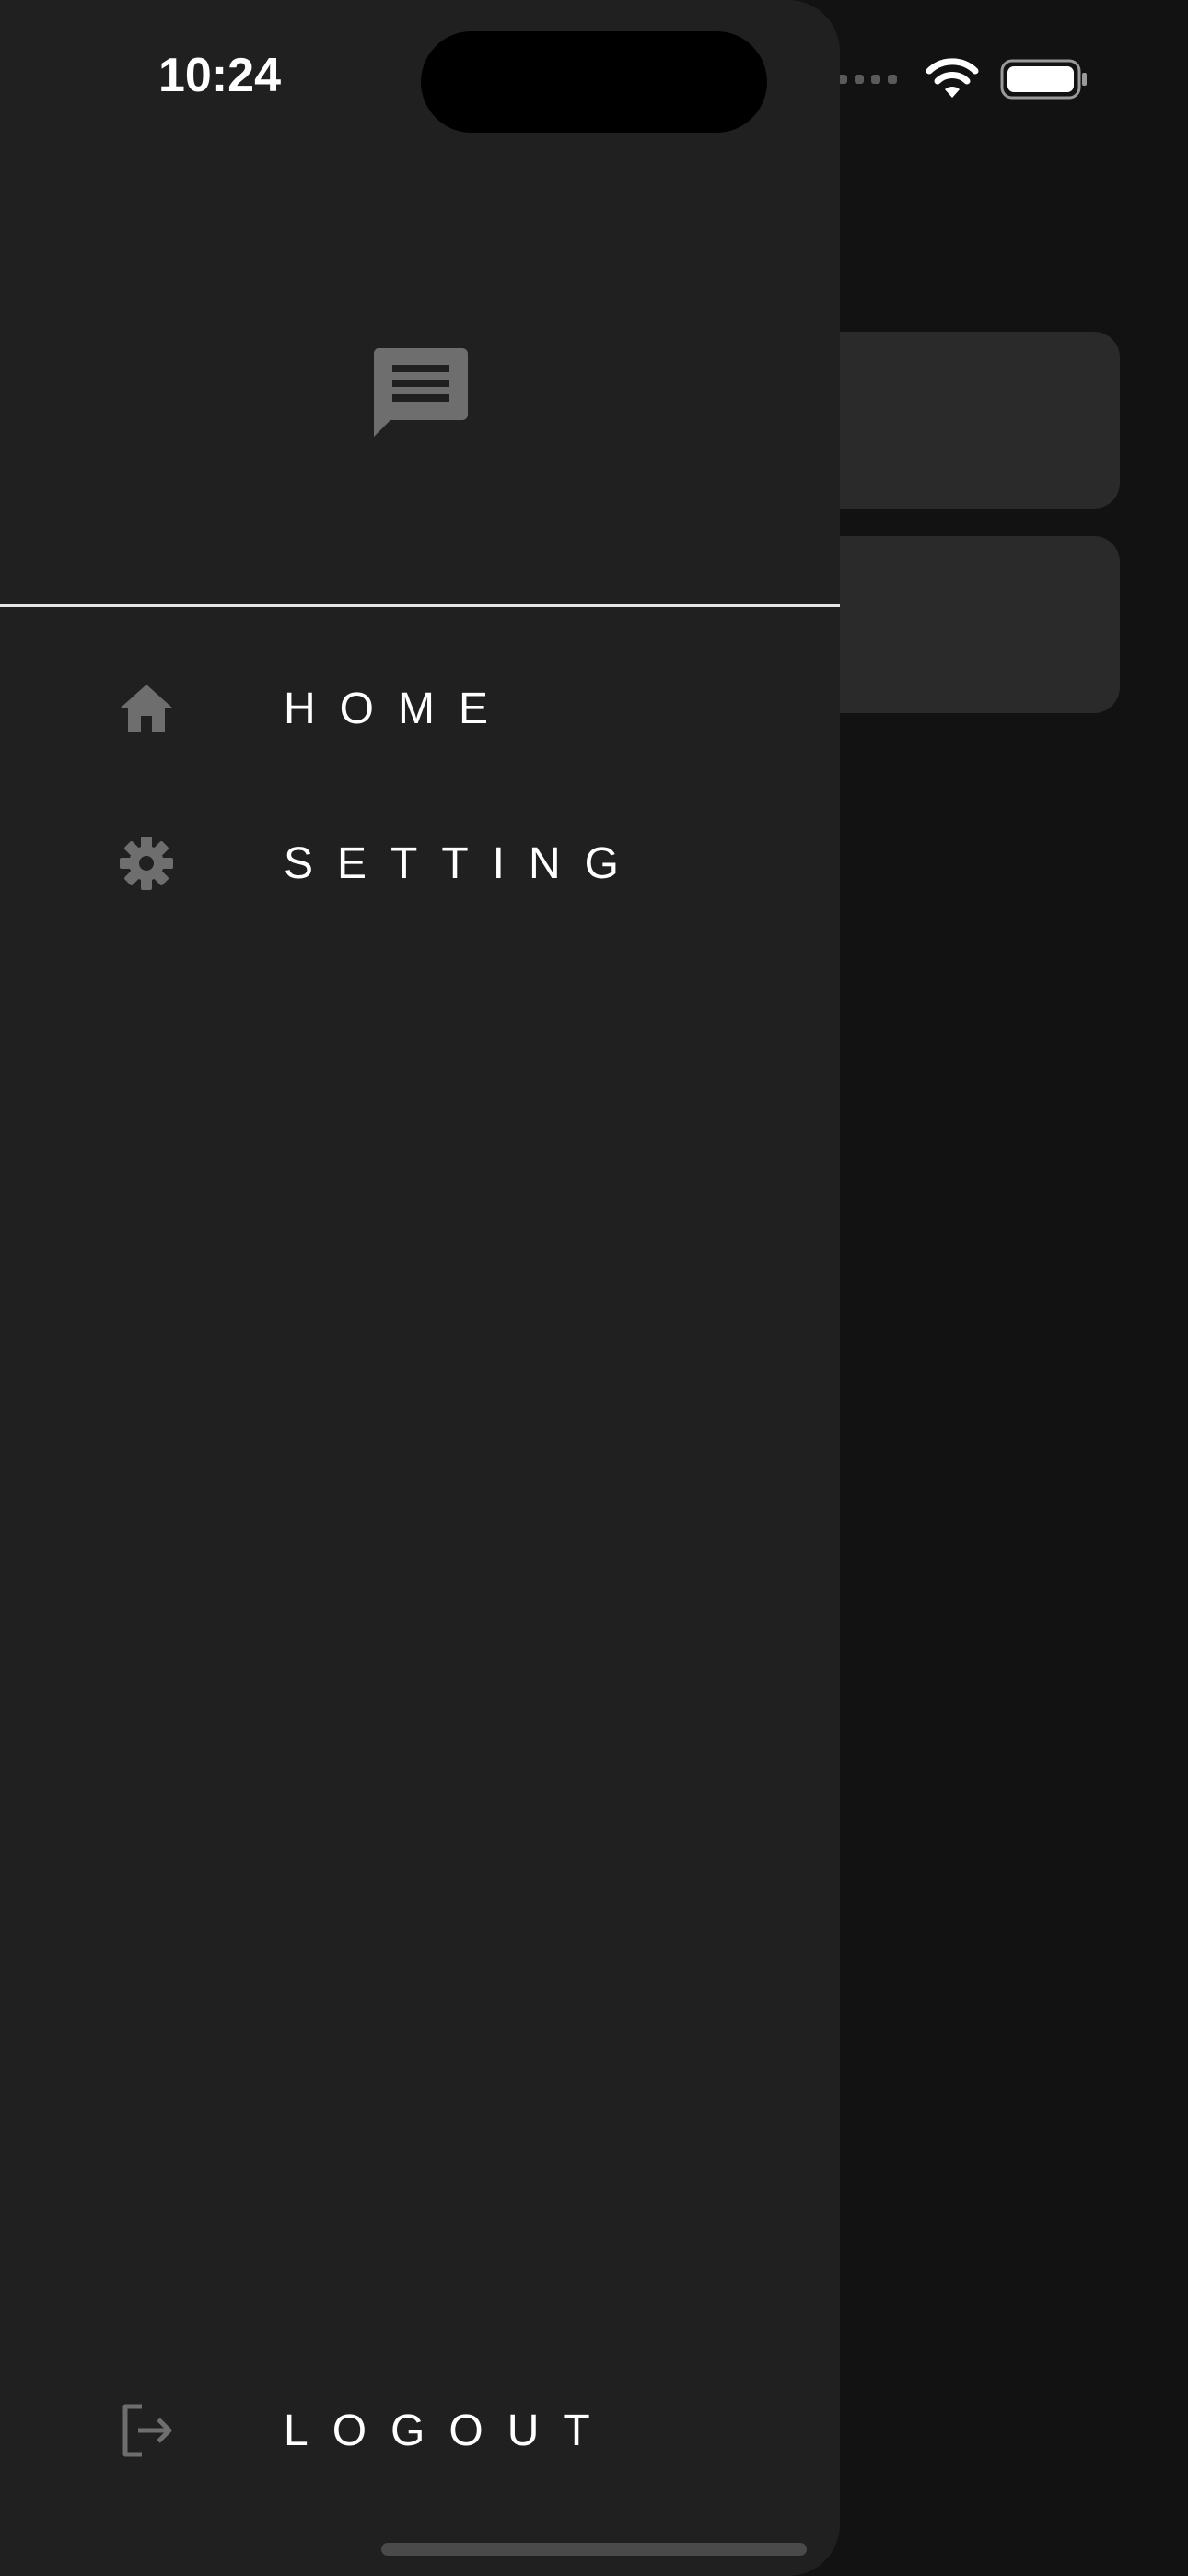 Image resolution: width=1188 pixels, height=2576 pixels. Describe the element at coordinates (146, 863) in the screenshot. I see `gear-icon` at that location.